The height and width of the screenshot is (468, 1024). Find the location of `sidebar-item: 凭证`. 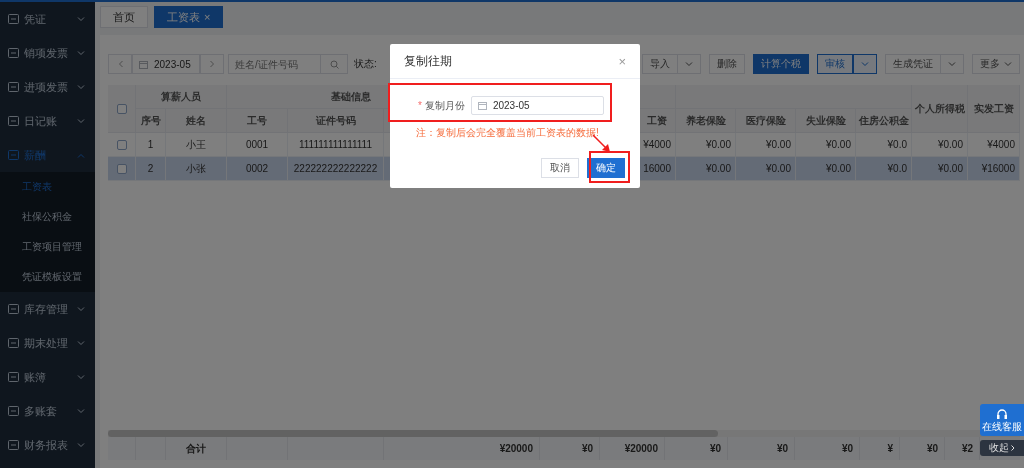

sidebar-item: 凭证 is located at coordinates (47, 19).